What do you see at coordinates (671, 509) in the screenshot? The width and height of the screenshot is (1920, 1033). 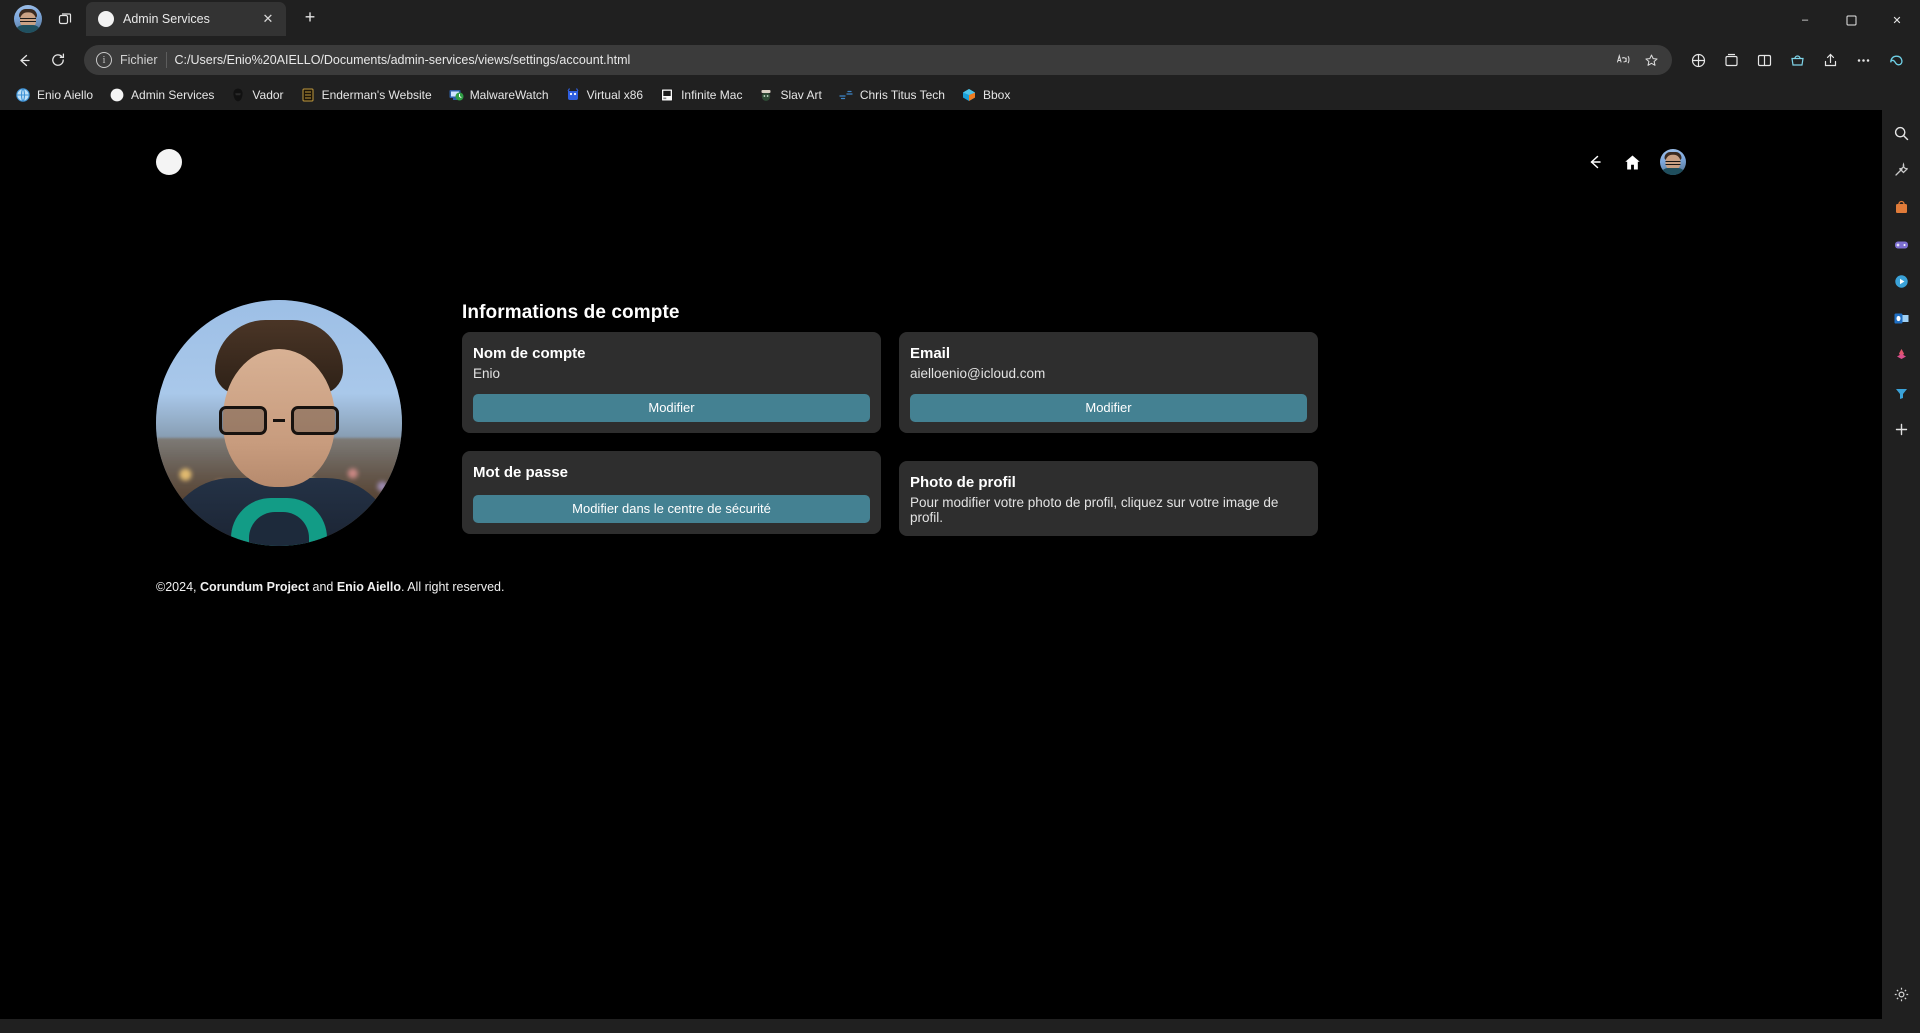 I see `edit-password-button: Modifier dans le centre de sécurité` at bounding box center [671, 509].